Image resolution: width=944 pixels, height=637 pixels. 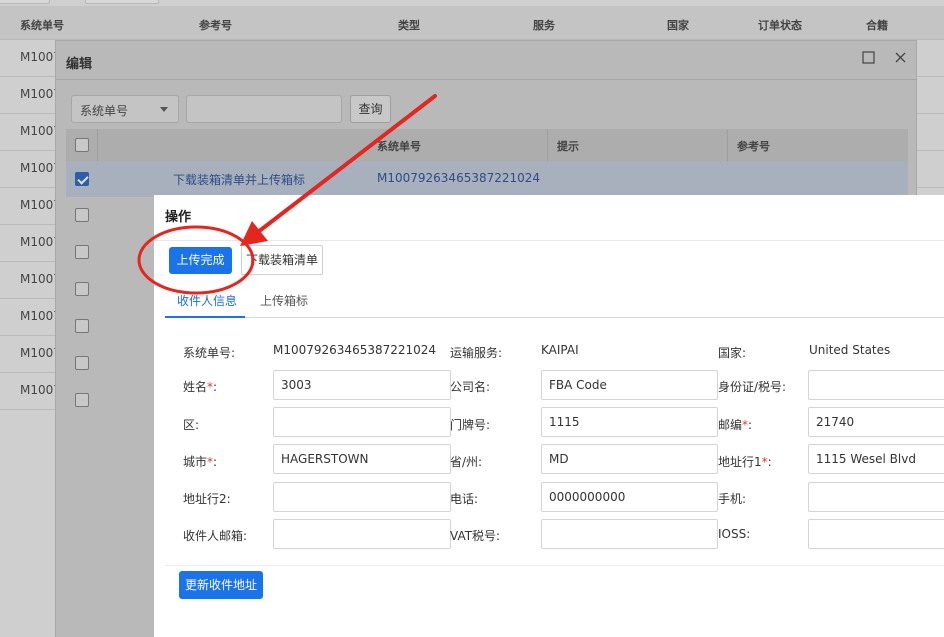 I want to click on table-row-selected: 下载装箱清单并上传箱标 M10079263465387221024, so click(x=487, y=179).